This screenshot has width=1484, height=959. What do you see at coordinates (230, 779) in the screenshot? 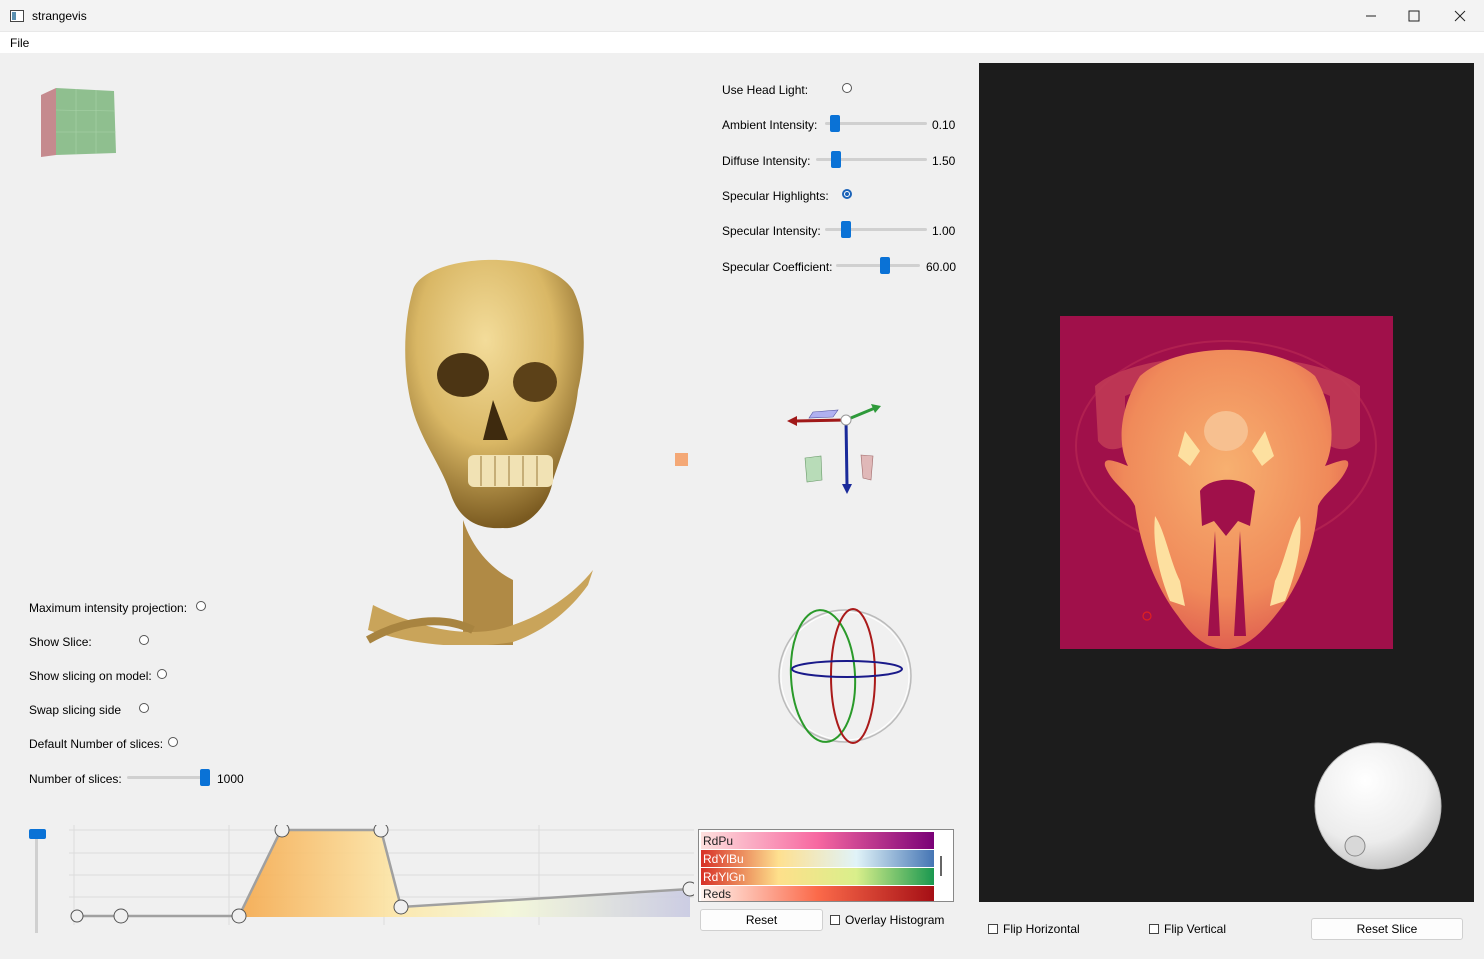
I see `num-slices-value: 1000` at bounding box center [230, 779].